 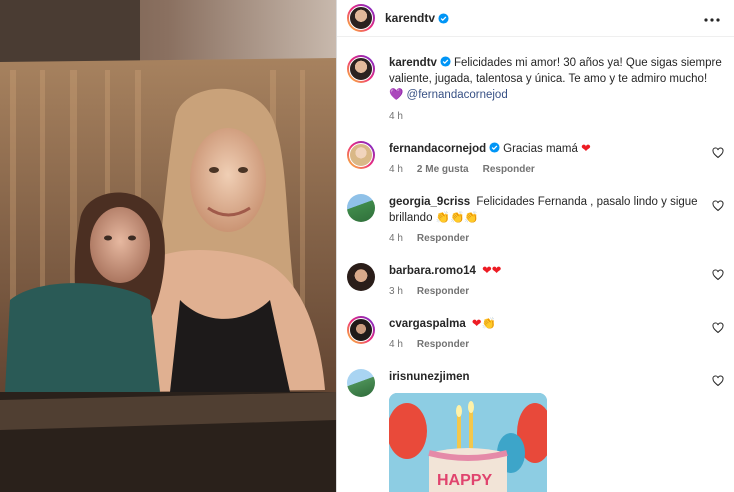 What do you see at coordinates (443, 169) in the screenshot?
I see `comment-likes-count: 2 Me gusta` at bounding box center [443, 169].